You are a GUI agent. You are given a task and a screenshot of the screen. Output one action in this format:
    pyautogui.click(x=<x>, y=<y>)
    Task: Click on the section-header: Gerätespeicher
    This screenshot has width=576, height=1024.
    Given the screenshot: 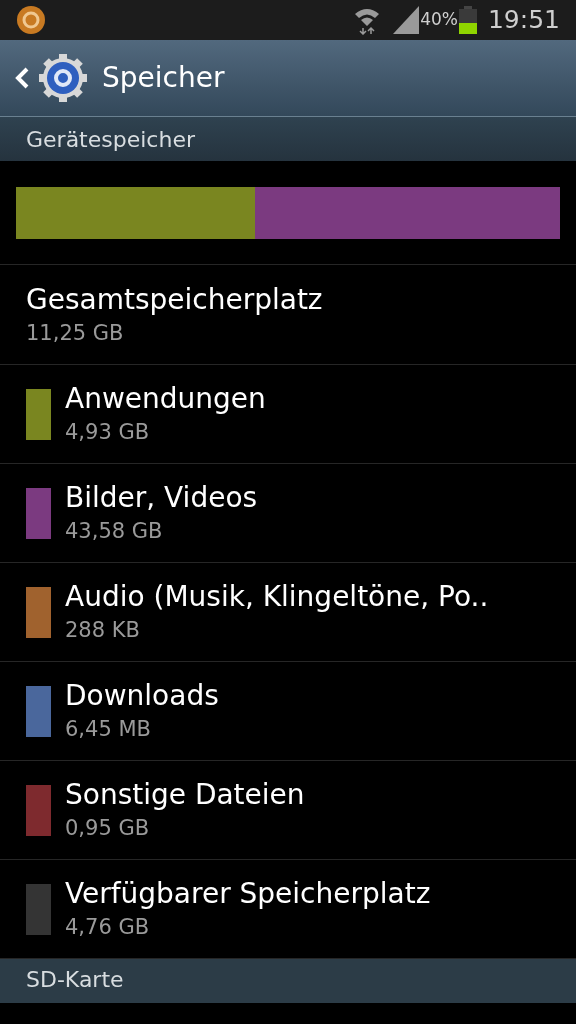 What is the action you would take?
    pyautogui.click(x=288, y=139)
    